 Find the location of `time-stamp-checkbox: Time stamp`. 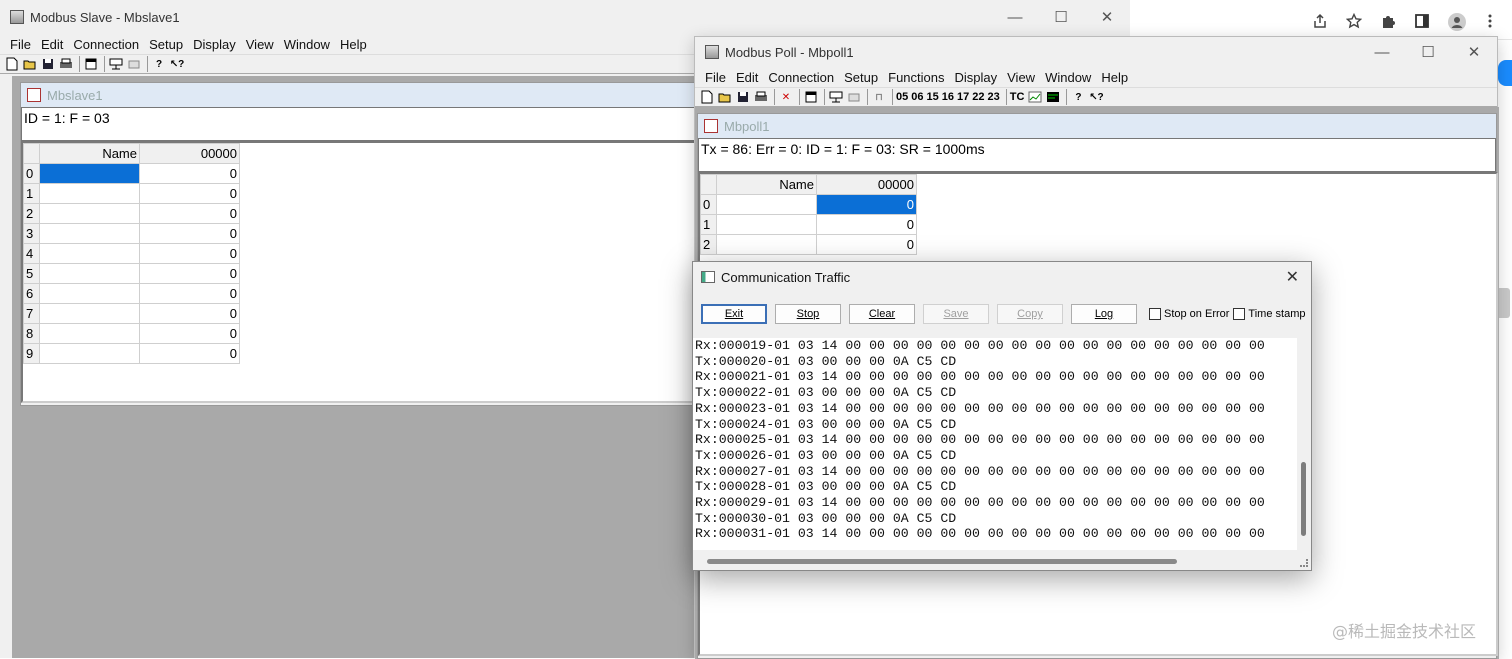

time-stamp-checkbox: Time stamp is located at coordinates (1269, 314).